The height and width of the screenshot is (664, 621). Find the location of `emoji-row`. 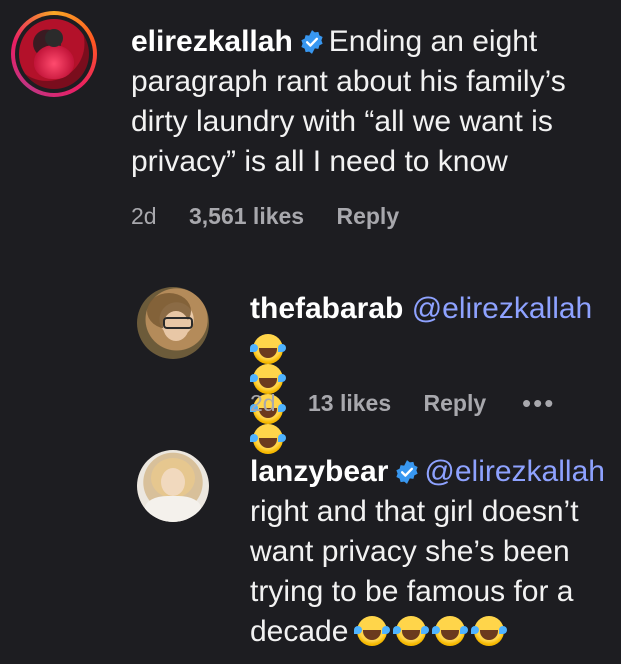

emoji-row is located at coordinates (433, 631).